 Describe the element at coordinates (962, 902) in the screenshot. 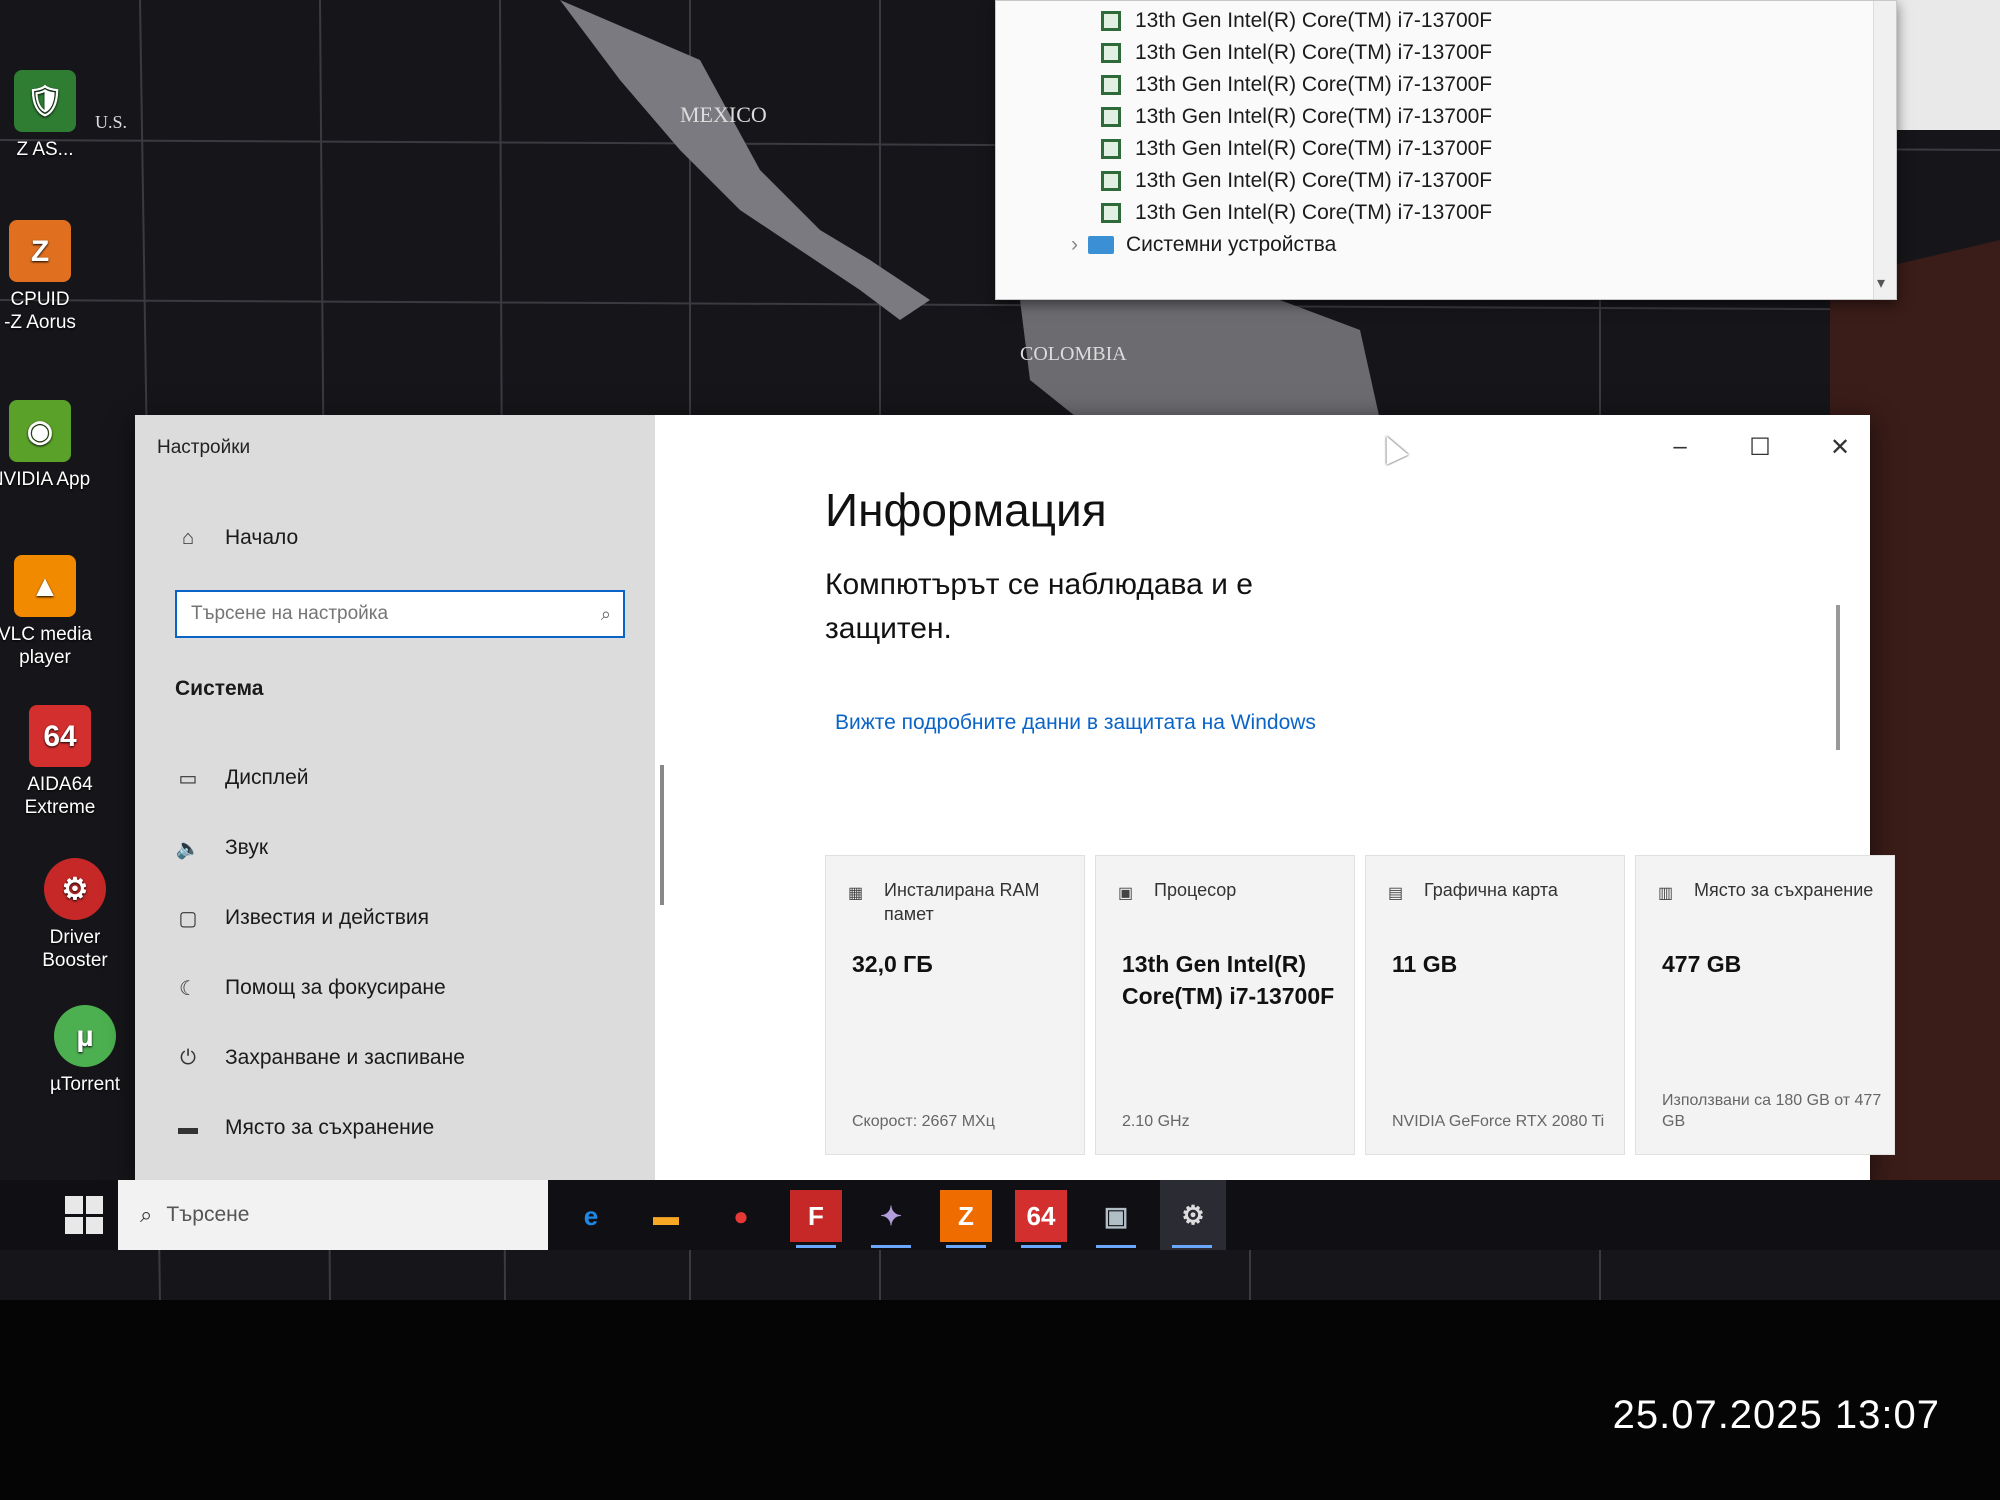

I see `spec-card-header: Инсталирана RAM памет` at that location.